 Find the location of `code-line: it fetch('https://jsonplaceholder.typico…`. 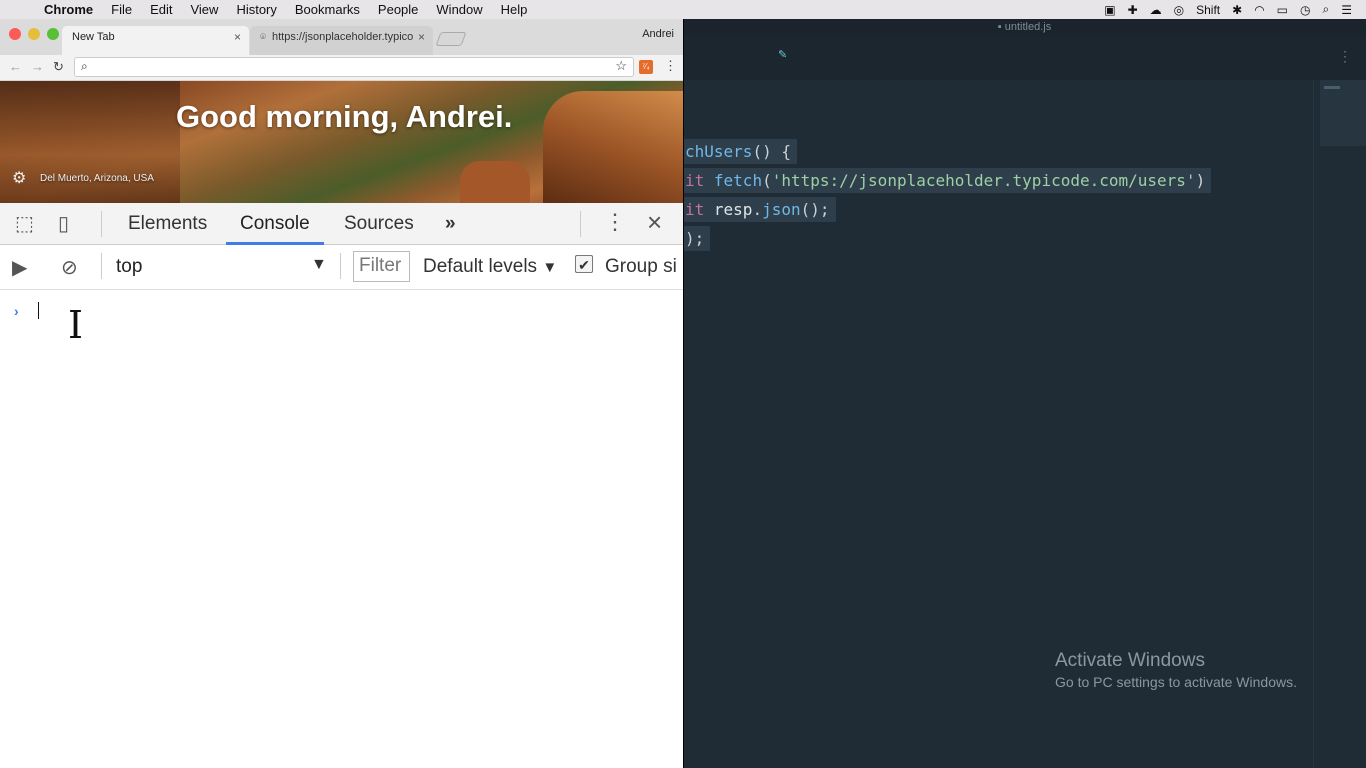

code-line: it fetch('https://jsonplaceholder.typico… is located at coordinates (947, 180).